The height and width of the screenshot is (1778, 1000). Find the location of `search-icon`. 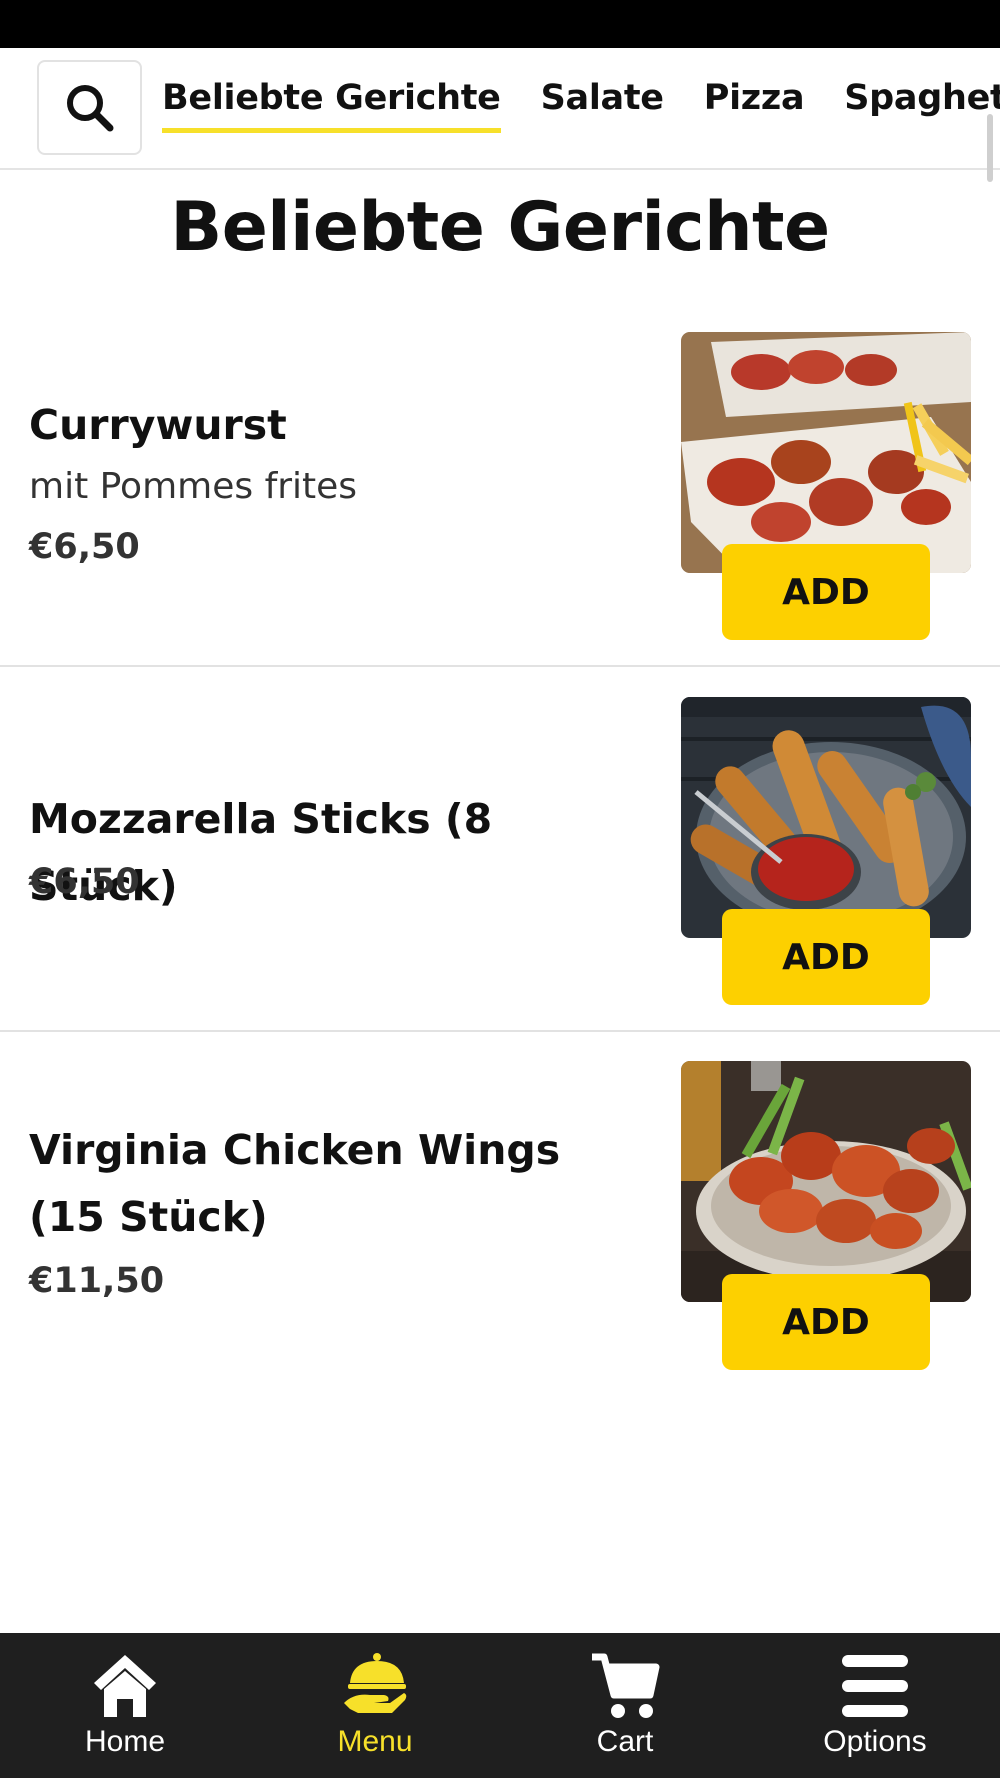

search-icon is located at coordinates (89, 107).